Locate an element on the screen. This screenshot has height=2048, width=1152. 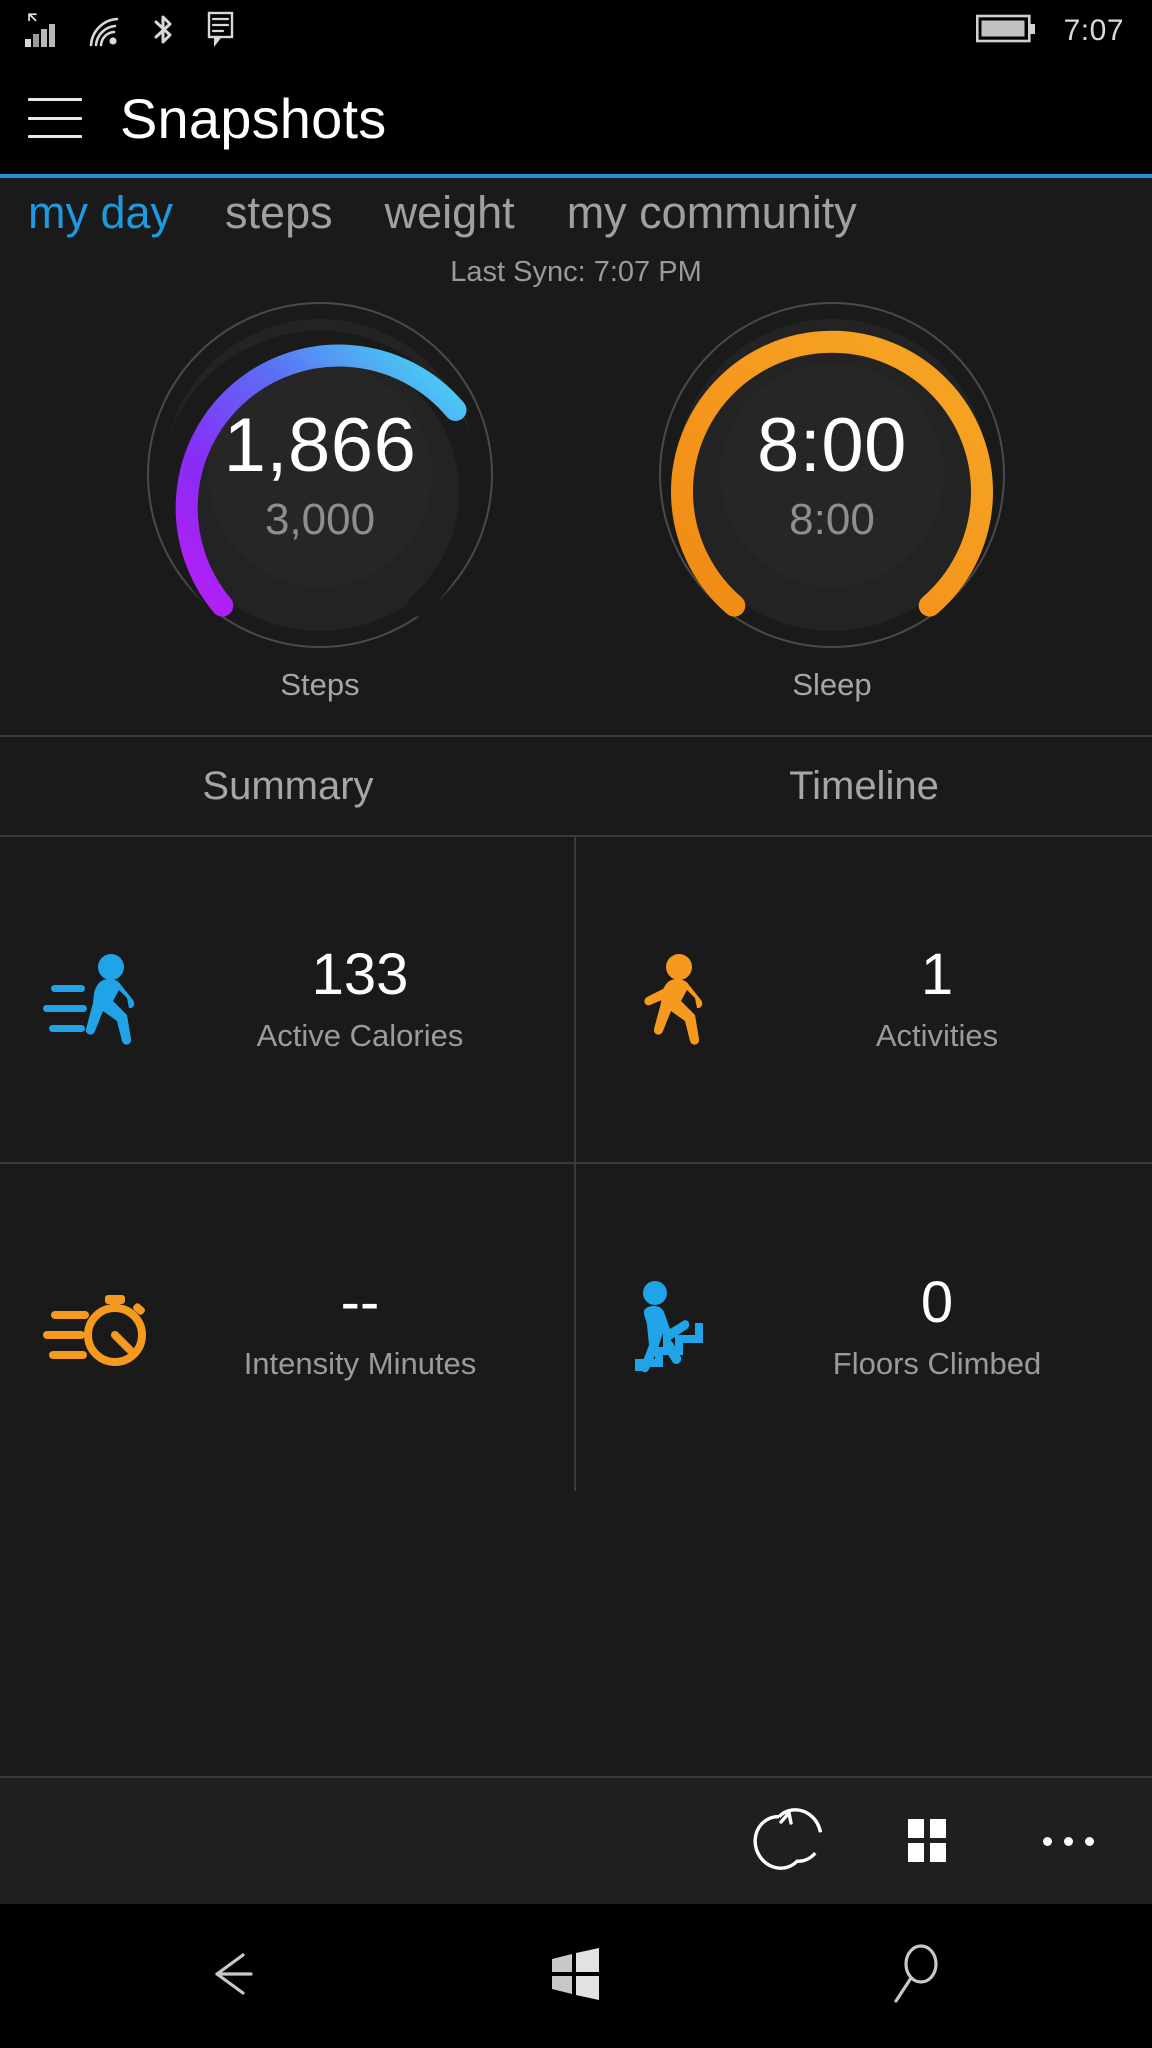
stopwatch-icon is located at coordinates (101, 1328).